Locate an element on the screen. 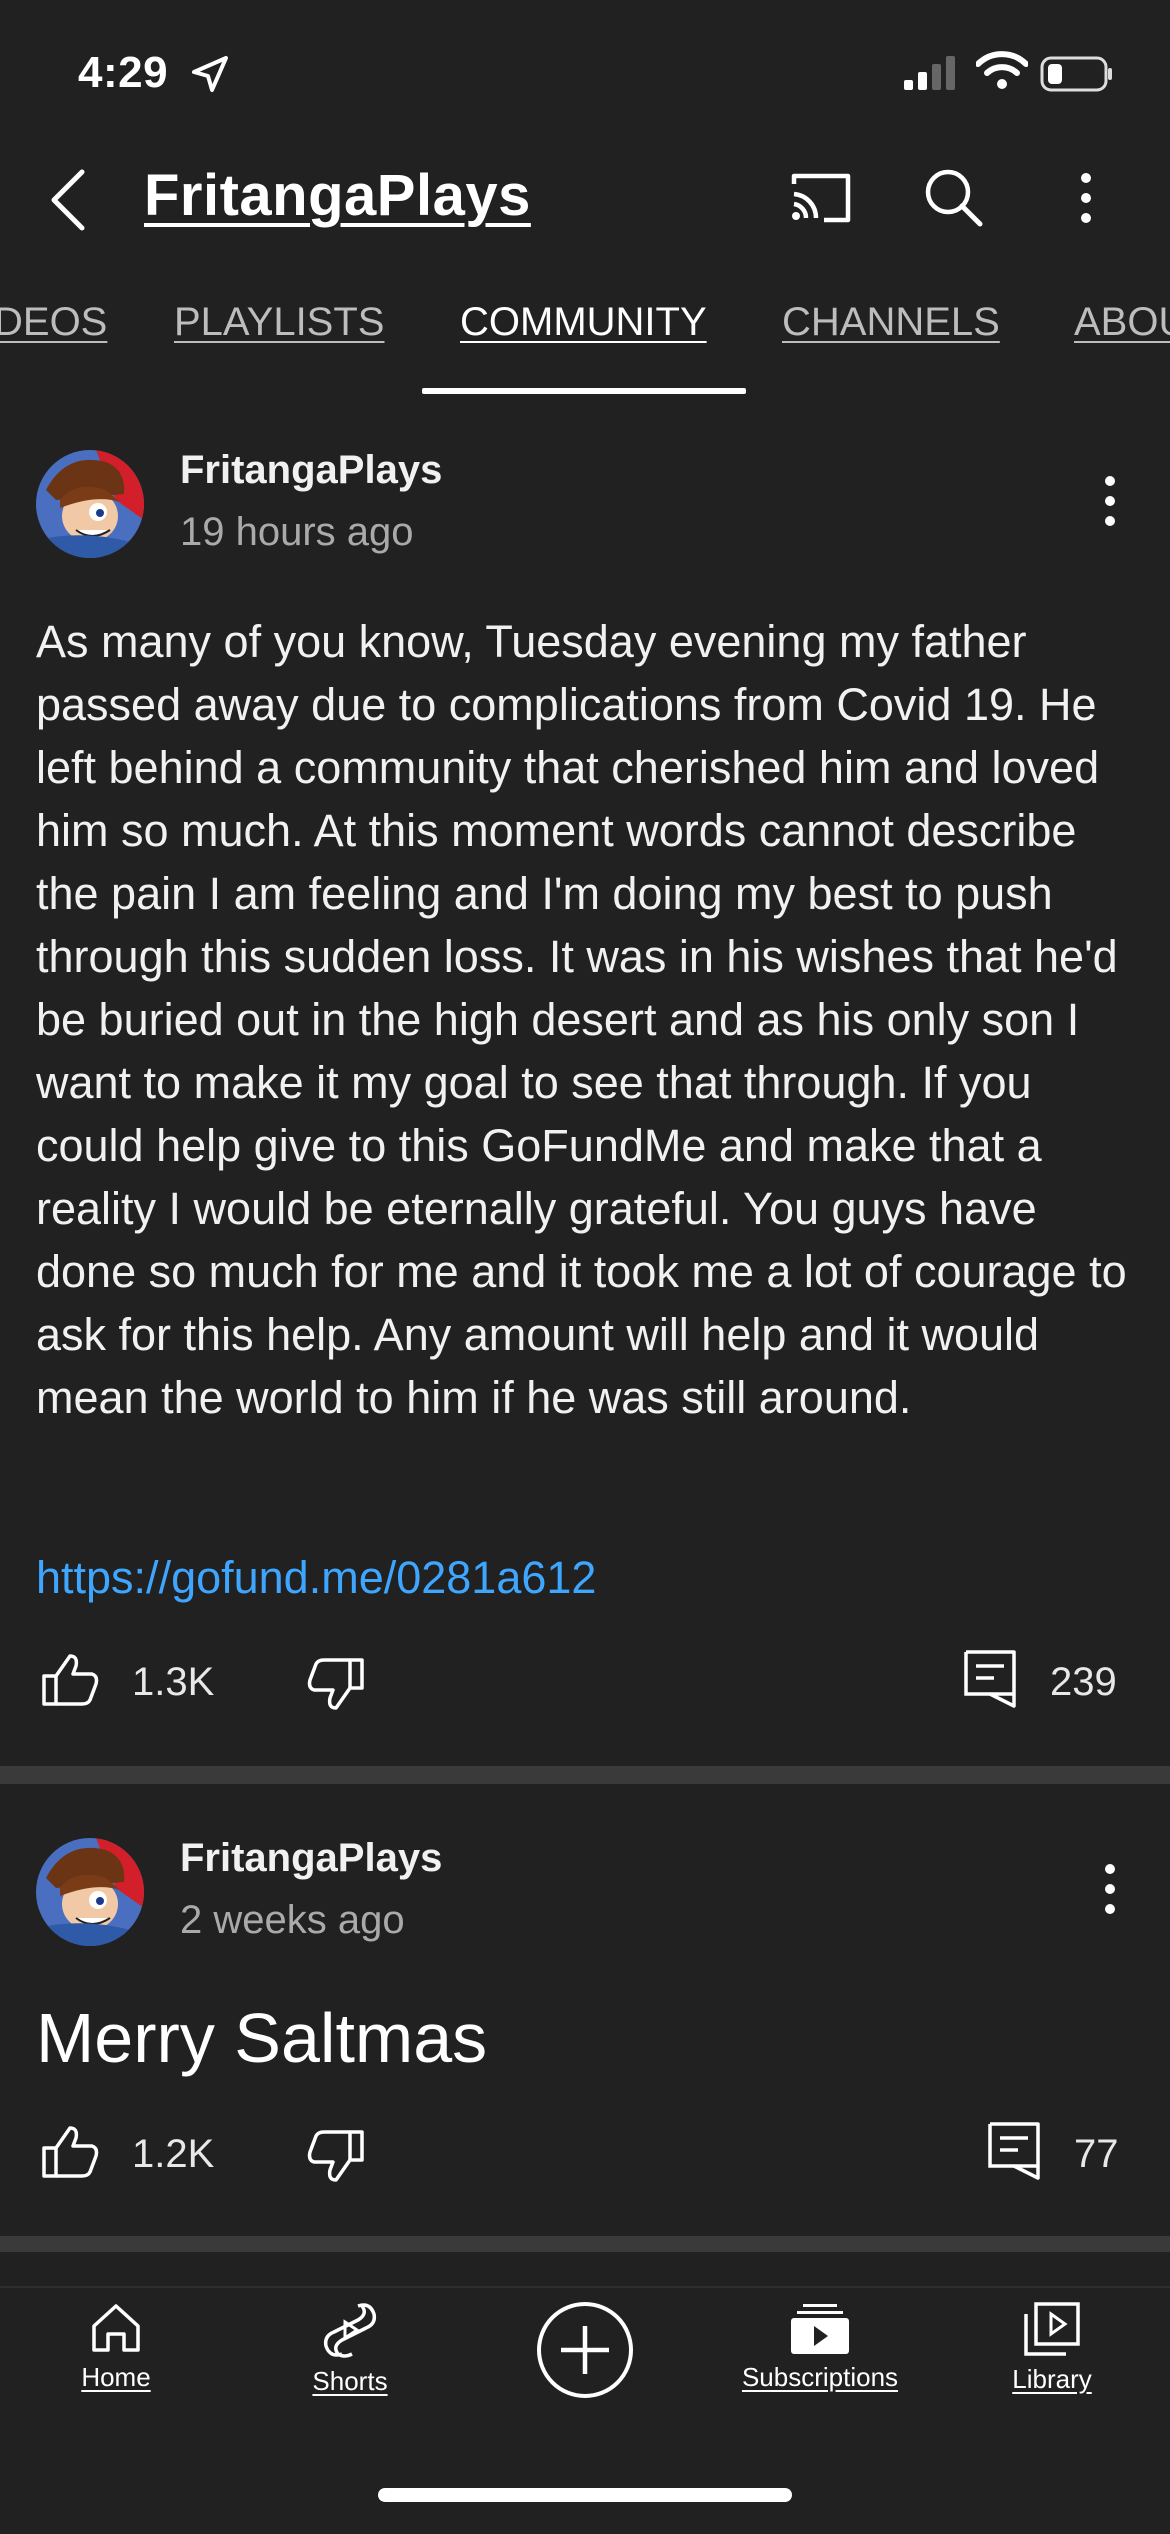 This screenshot has height=2534, width=1170. tab-about: ABOU is located at coordinates (1122, 322).